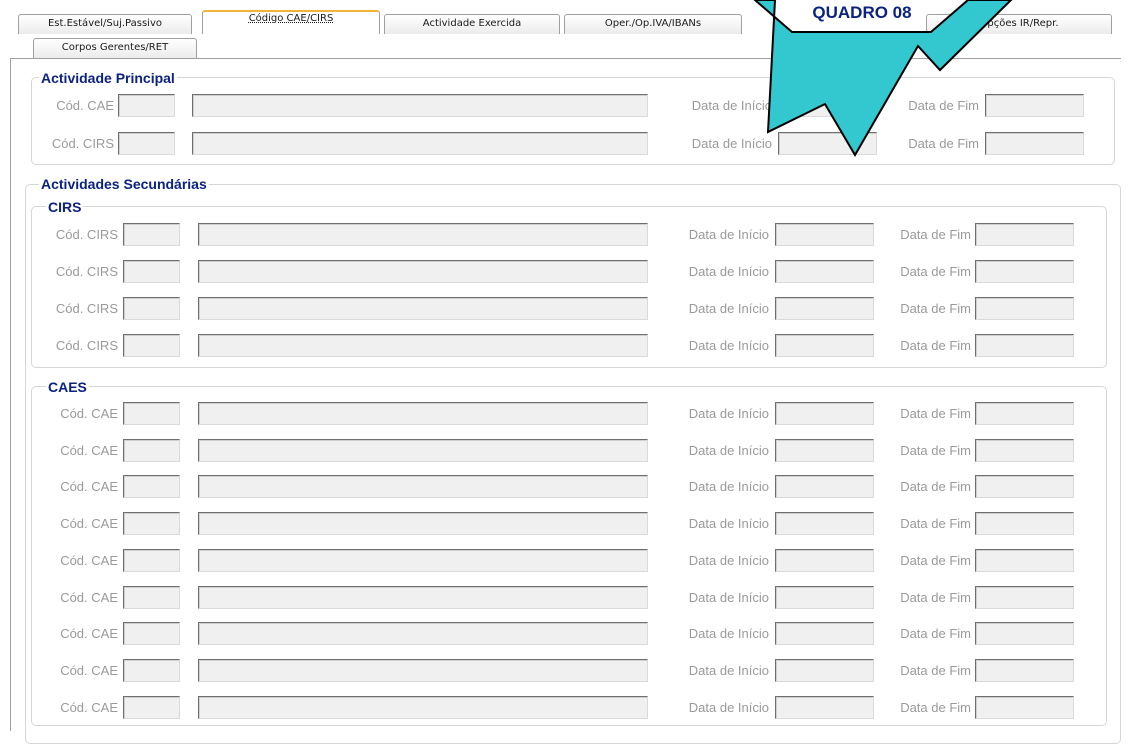  Describe the element at coordinates (653, 24) in the screenshot. I see `tab-oper-iva-ibans: Oper./Op.IVA/IBANs` at that location.